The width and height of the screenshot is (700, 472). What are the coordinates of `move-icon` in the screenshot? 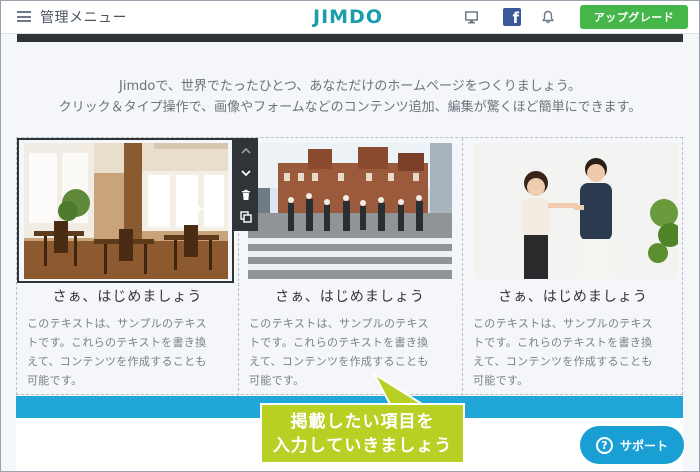 It's located at (206, 209).